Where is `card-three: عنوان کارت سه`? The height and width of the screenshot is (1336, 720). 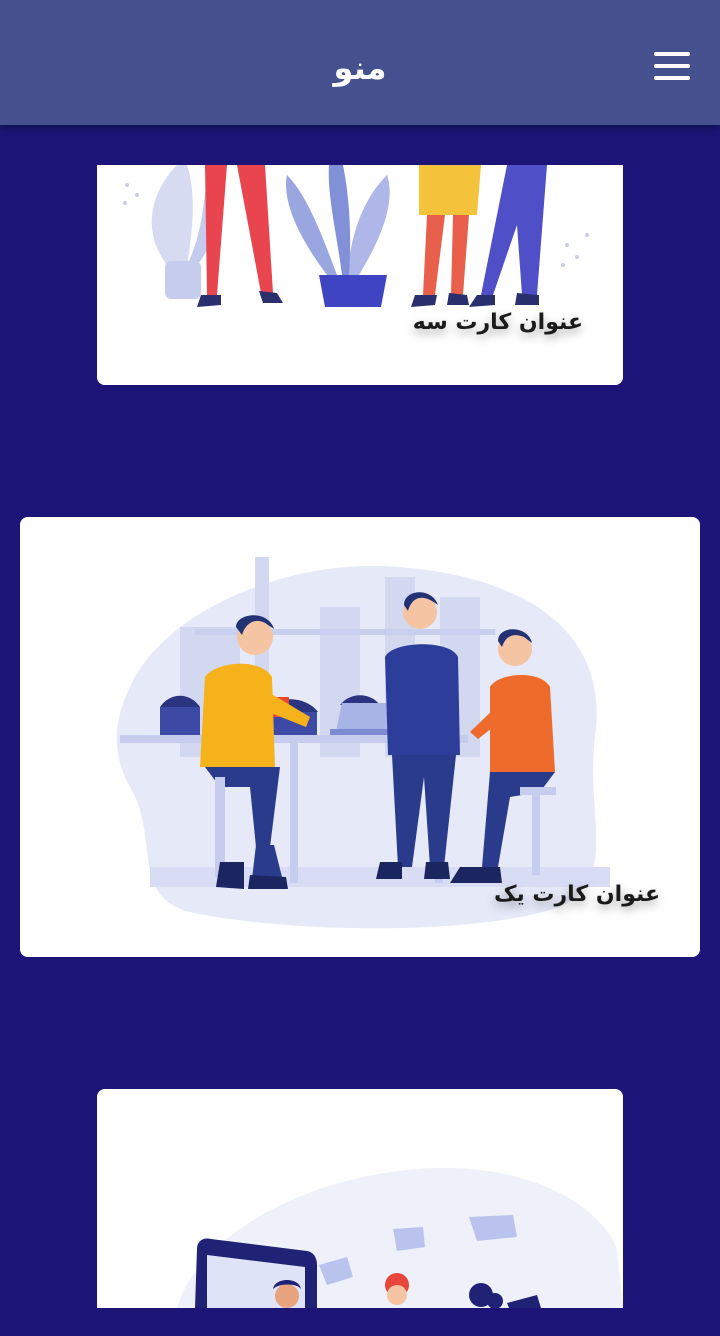 card-three: عنوان کارت سه is located at coordinates (360, 275).